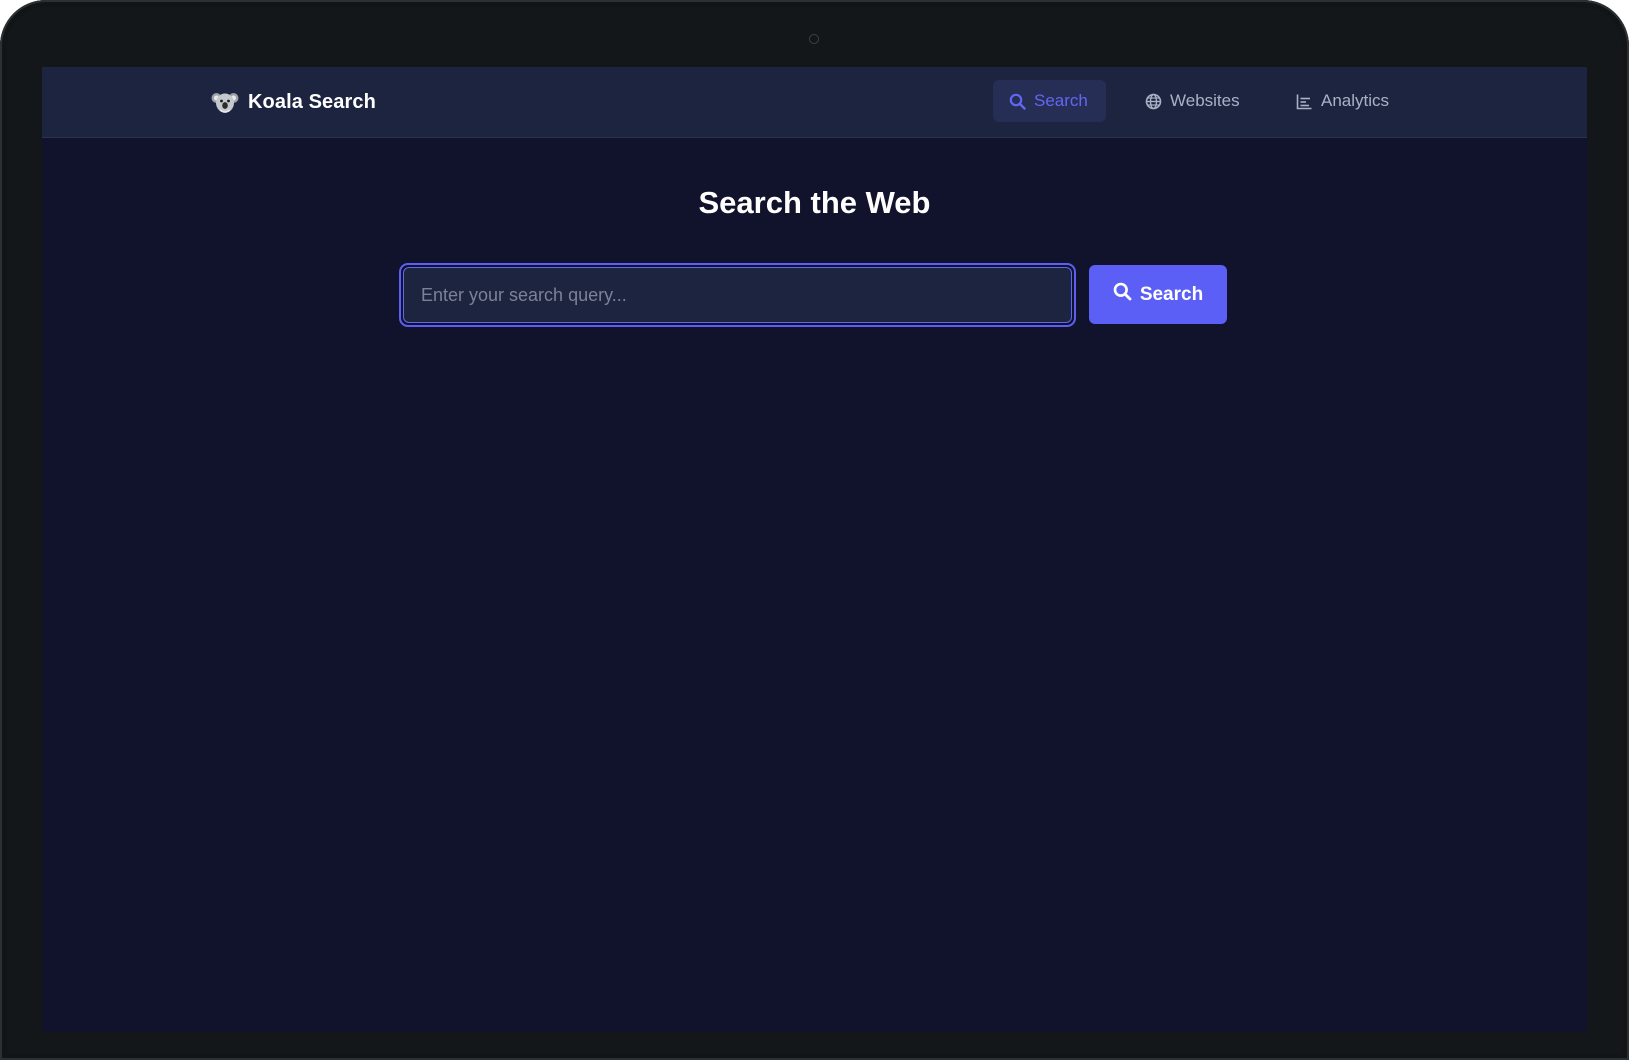 The height and width of the screenshot is (1060, 1629). What do you see at coordinates (1153, 101) in the screenshot?
I see `globe-icon` at bounding box center [1153, 101].